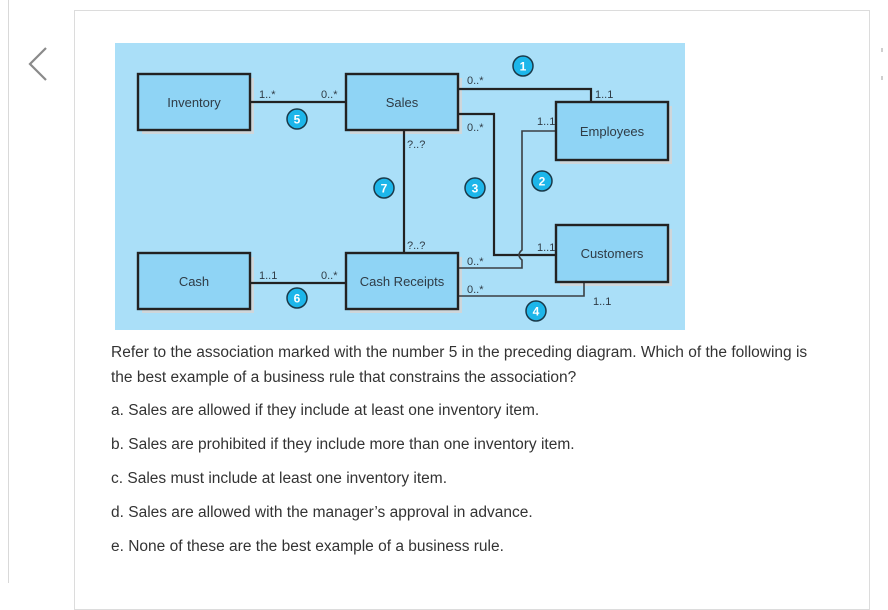 The image size is (888, 610). I want to click on multiplicity-4-cash-receipts: 0..*, so click(475, 290).